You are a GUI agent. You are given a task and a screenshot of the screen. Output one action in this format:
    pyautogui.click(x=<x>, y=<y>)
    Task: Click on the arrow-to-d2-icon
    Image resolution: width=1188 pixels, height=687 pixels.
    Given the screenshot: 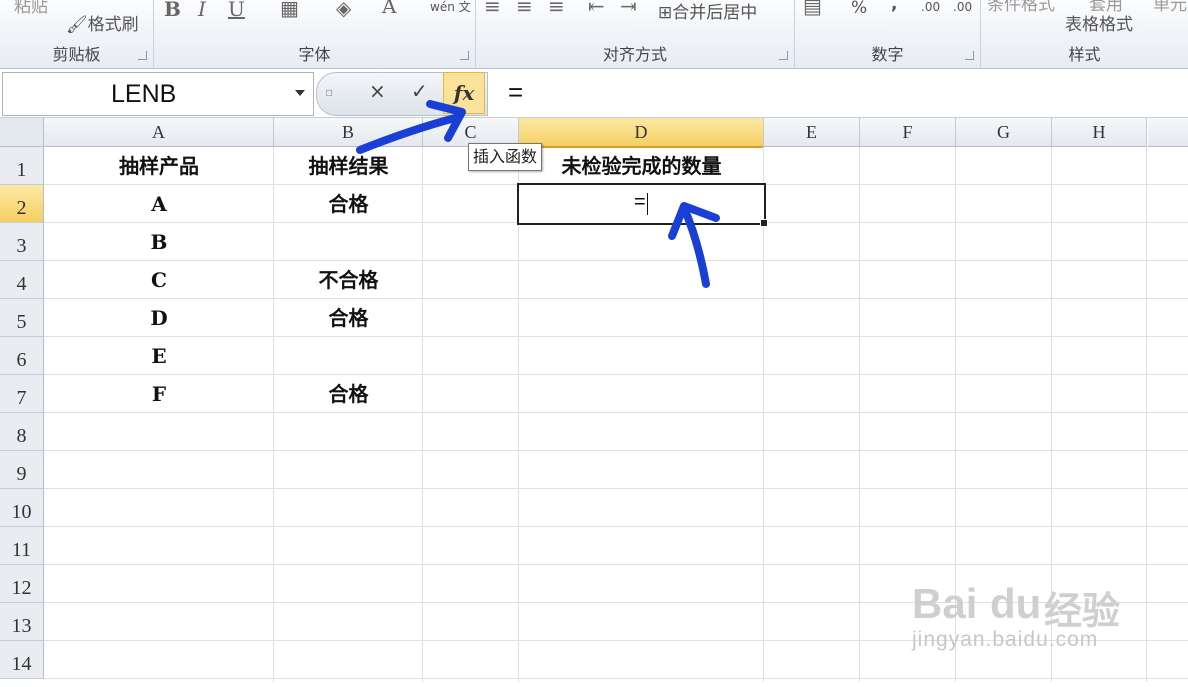 What is the action you would take?
    pyautogui.click(x=695, y=246)
    